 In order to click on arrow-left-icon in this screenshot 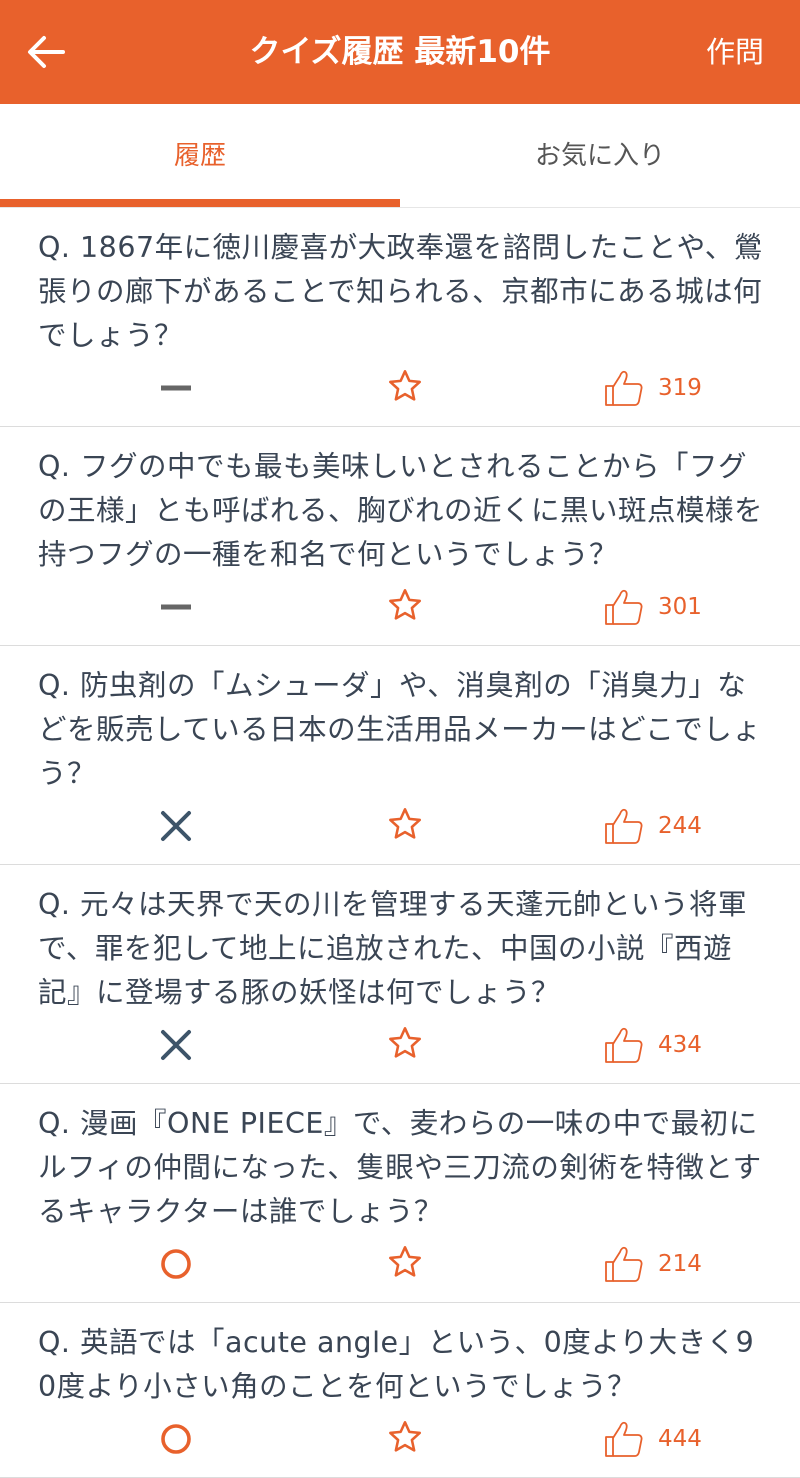, I will do `click(46, 52)`.